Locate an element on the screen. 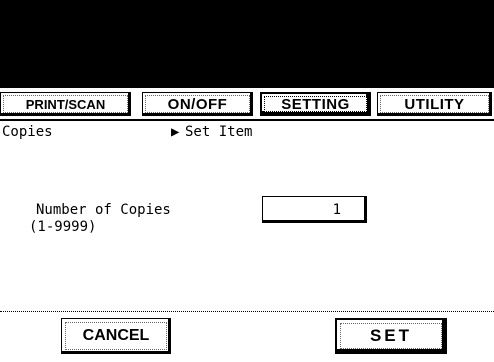 The height and width of the screenshot is (362, 494). tab-print-scan: PRINT/SCAN is located at coordinates (65, 104).